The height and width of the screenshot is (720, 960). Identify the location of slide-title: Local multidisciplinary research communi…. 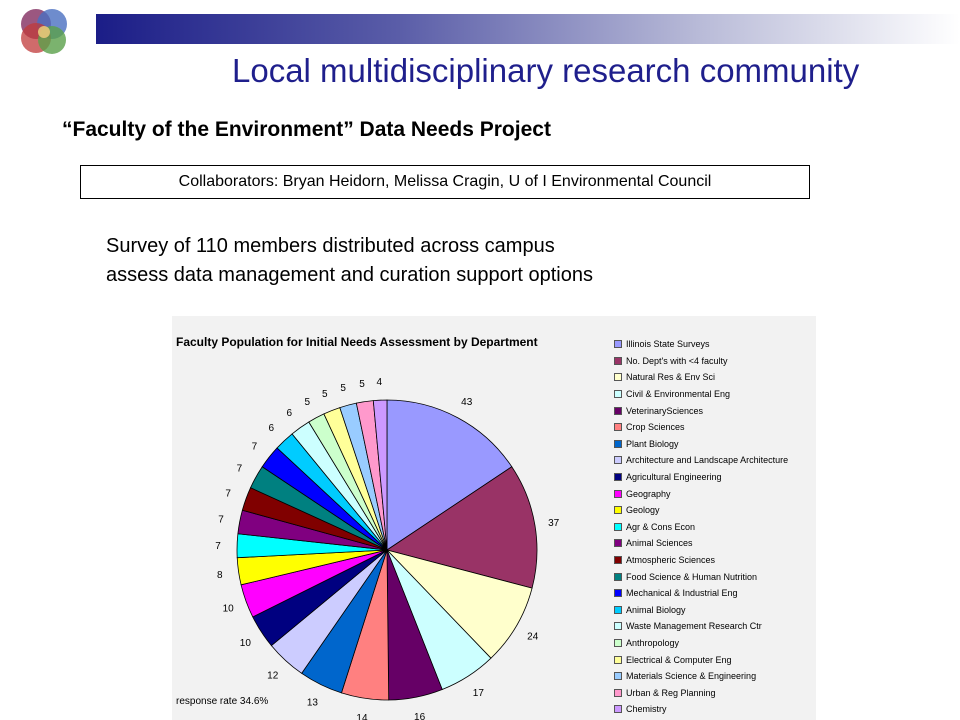
(546, 70).